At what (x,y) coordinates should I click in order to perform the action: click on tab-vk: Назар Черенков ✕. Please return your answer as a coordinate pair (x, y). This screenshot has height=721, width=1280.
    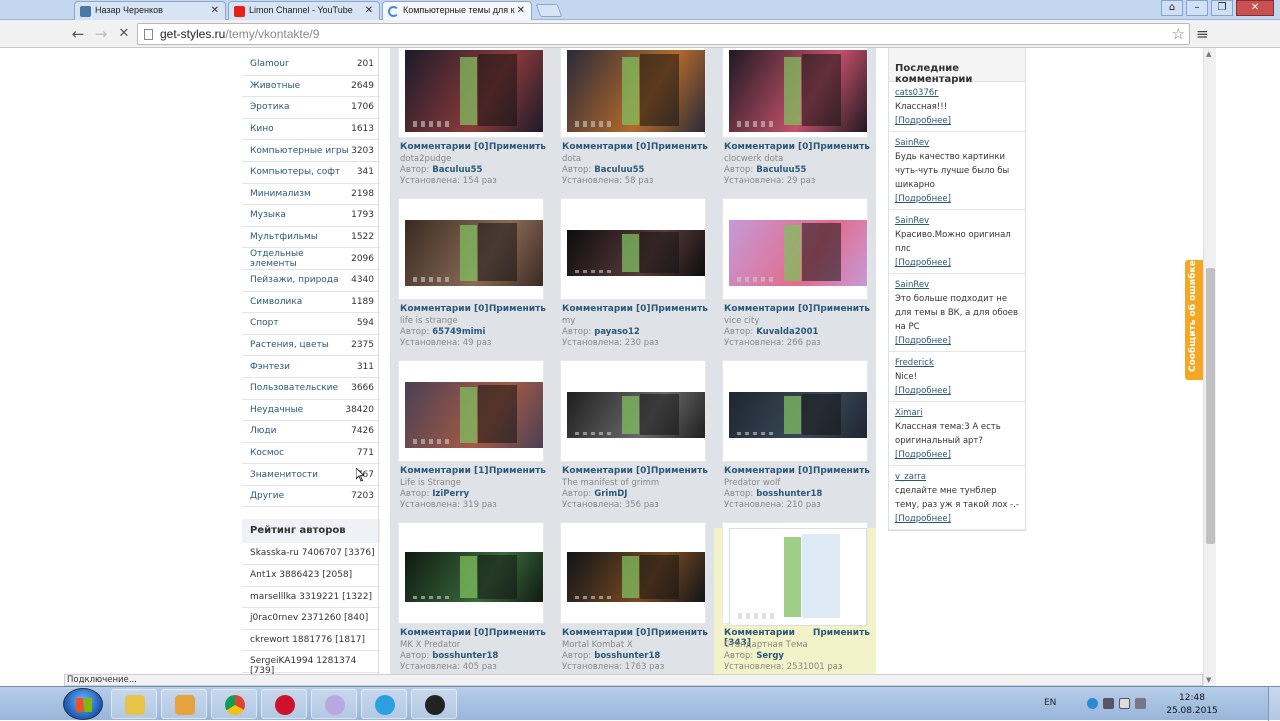
    Looking at the image, I should click on (150, 10).